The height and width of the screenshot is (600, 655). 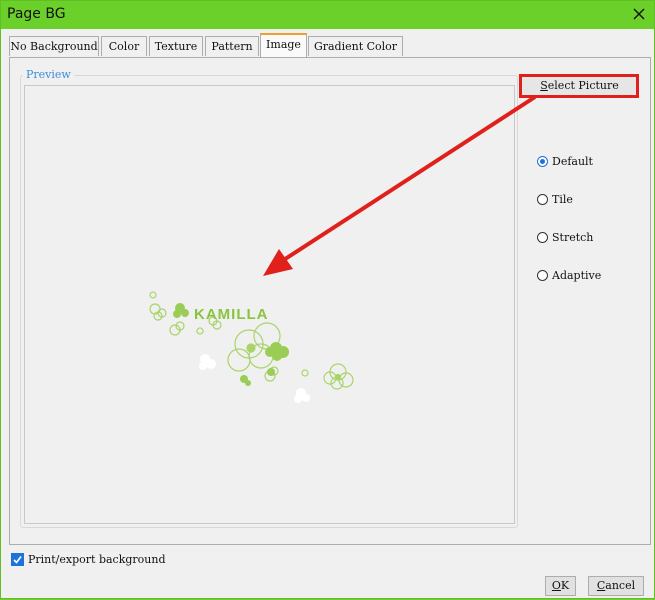 What do you see at coordinates (48, 74) in the screenshot?
I see `preview-legend: Preview` at bounding box center [48, 74].